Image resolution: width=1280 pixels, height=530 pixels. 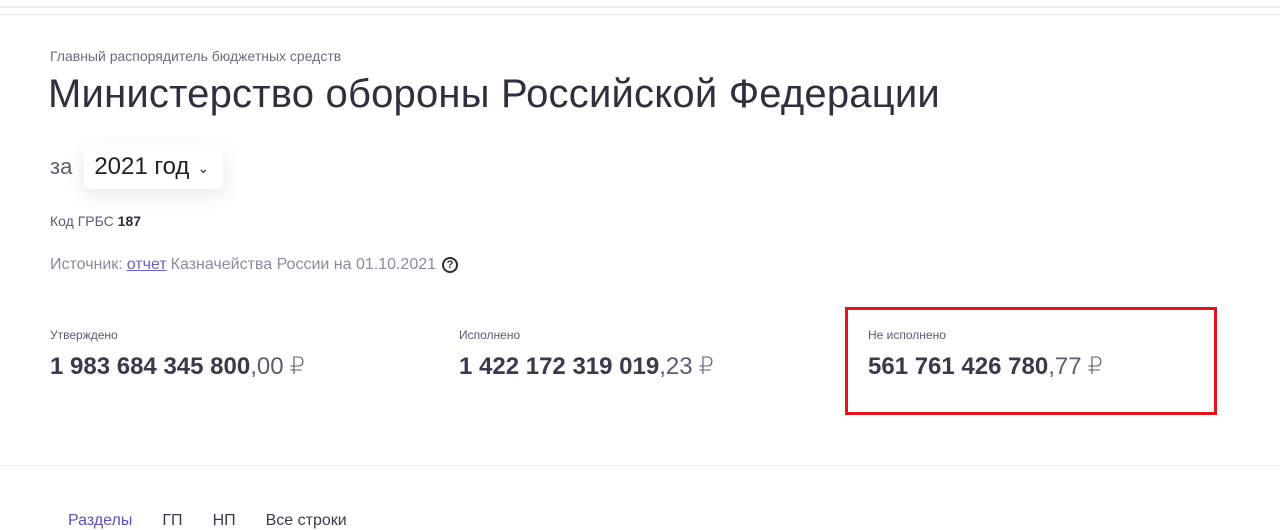 I want to click on grbs-code: Код ГРБС 187, so click(x=95, y=221).